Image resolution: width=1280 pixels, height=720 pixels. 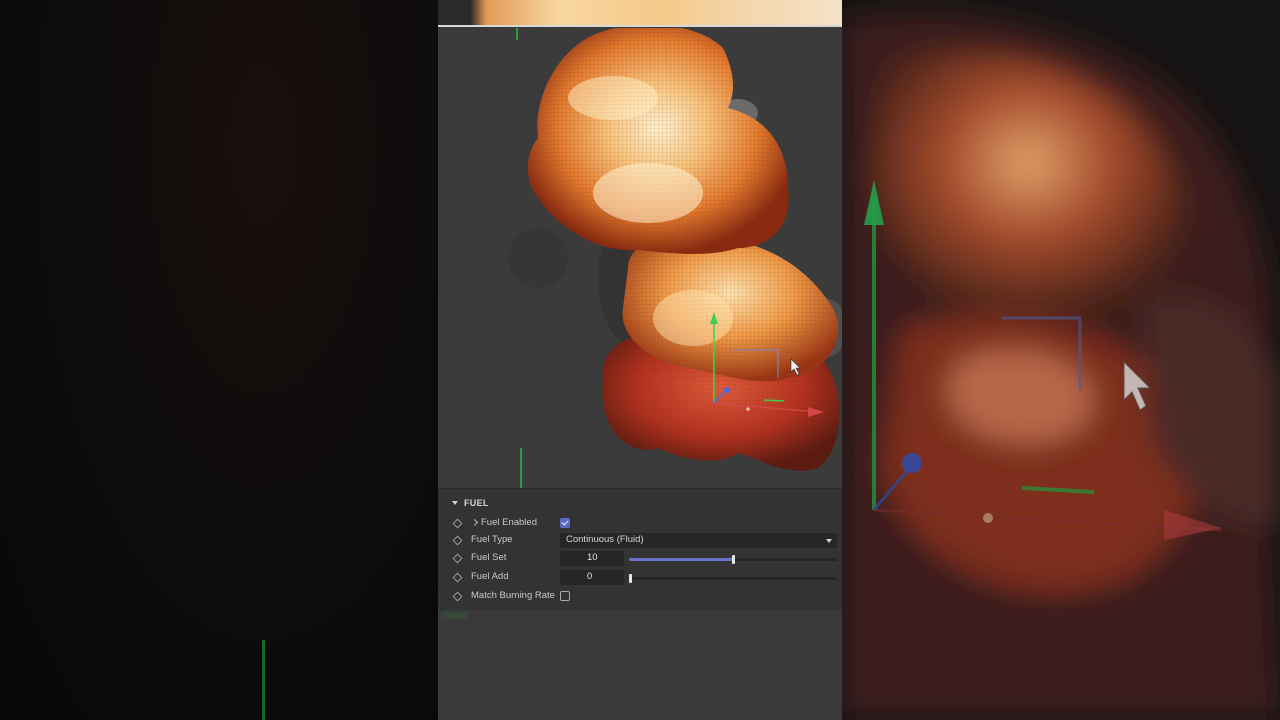 What do you see at coordinates (263, 680) in the screenshot?
I see `axis-line-blurred` at bounding box center [263, 680].